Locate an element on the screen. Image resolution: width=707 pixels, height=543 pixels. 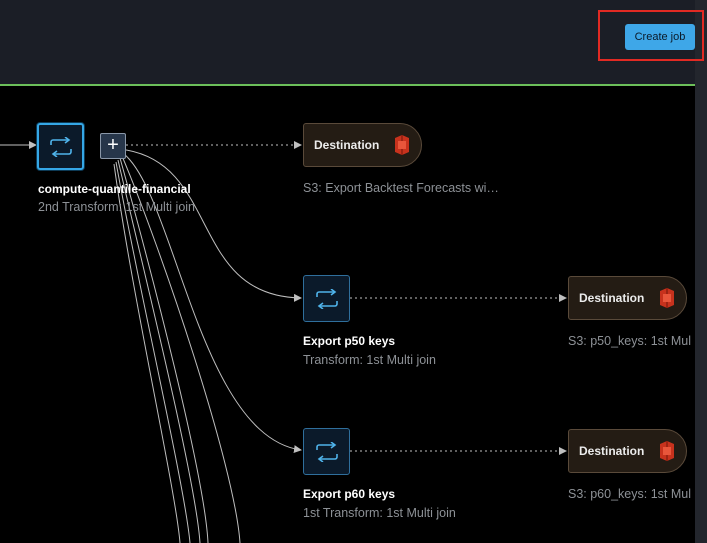
export-p50-title: Export p50 keys is located at coordinates (349, 341).